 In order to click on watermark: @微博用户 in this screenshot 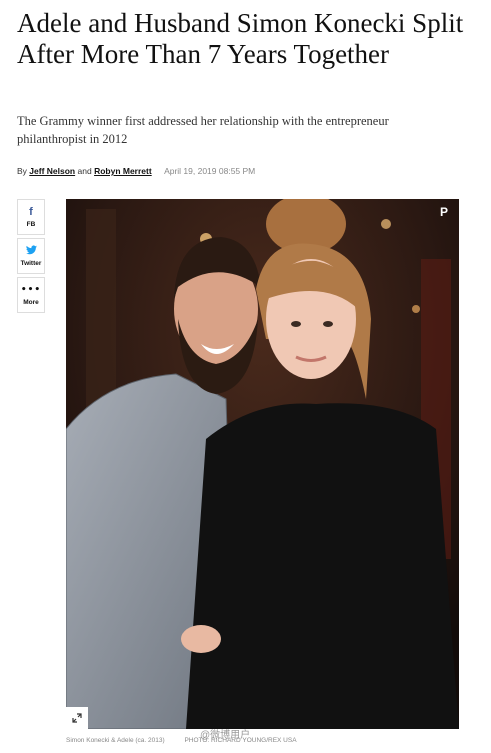, I will do `click(225, 735)`.